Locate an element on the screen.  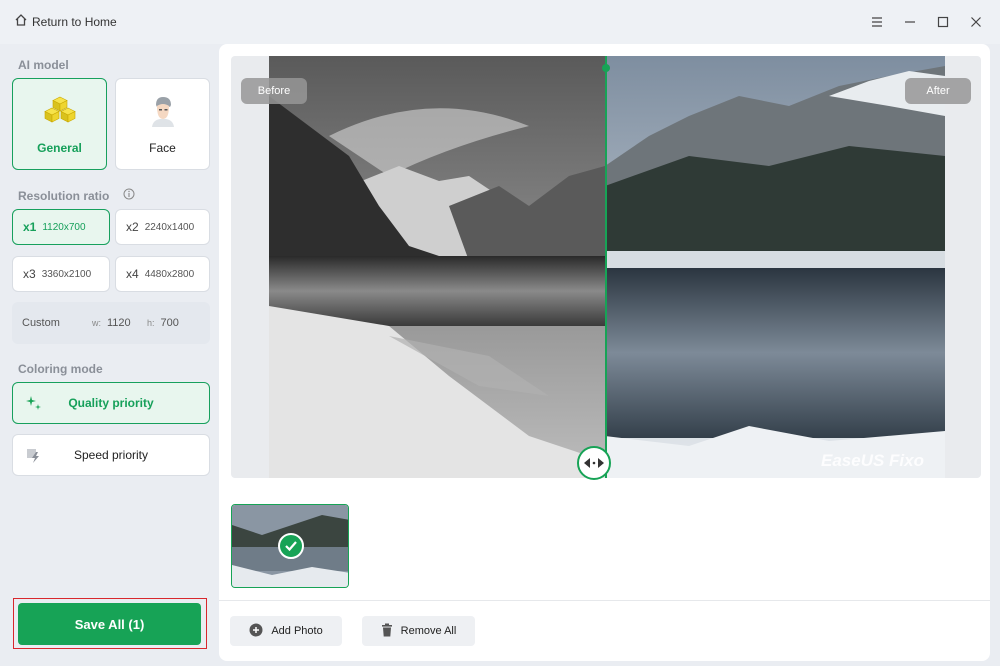
compare-divider is located at coordinates (606, 267).